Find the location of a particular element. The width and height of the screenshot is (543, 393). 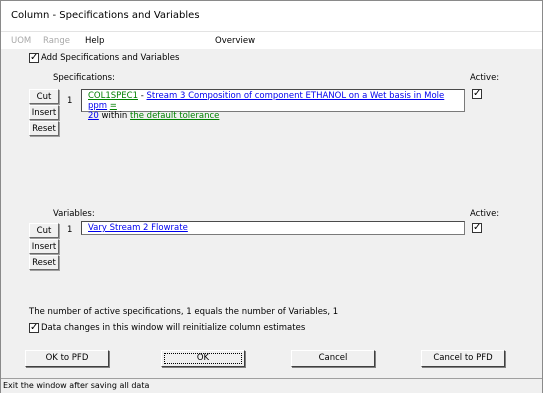

spec-value-link: 20 is located at coordinates (93, 116).